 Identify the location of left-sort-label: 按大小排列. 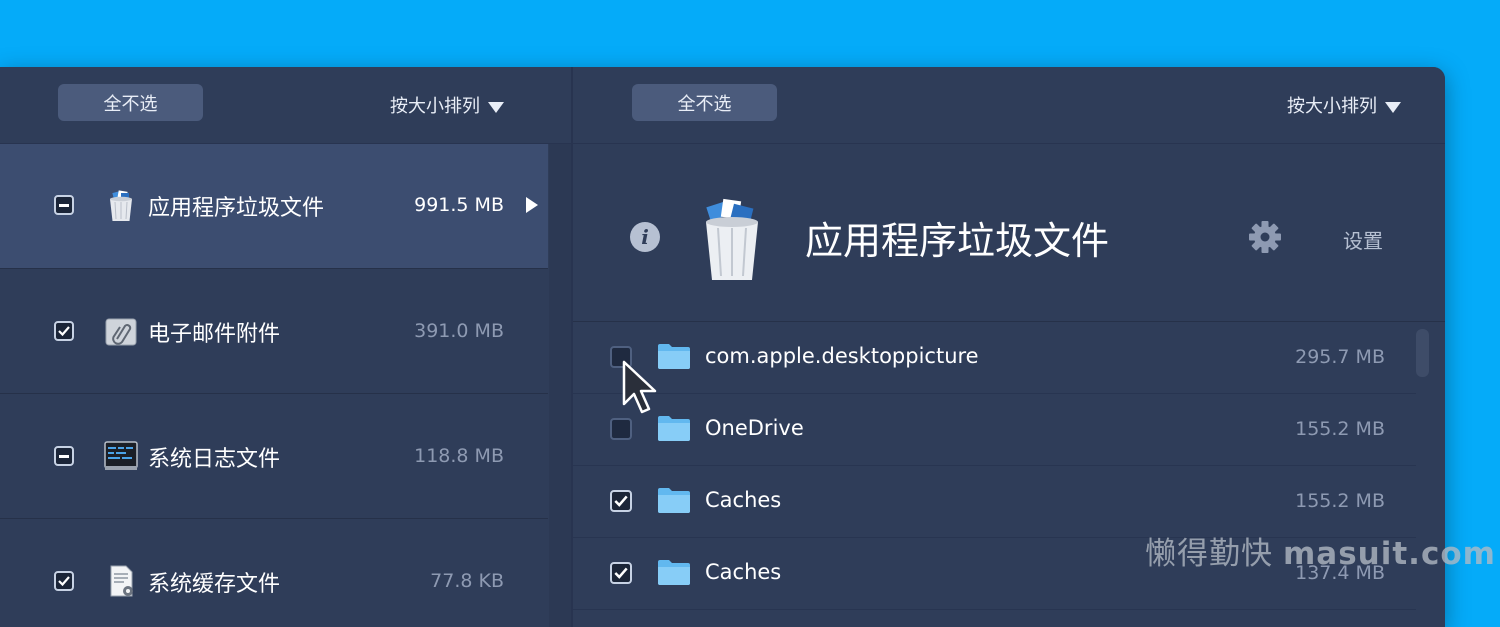
(435, 106).